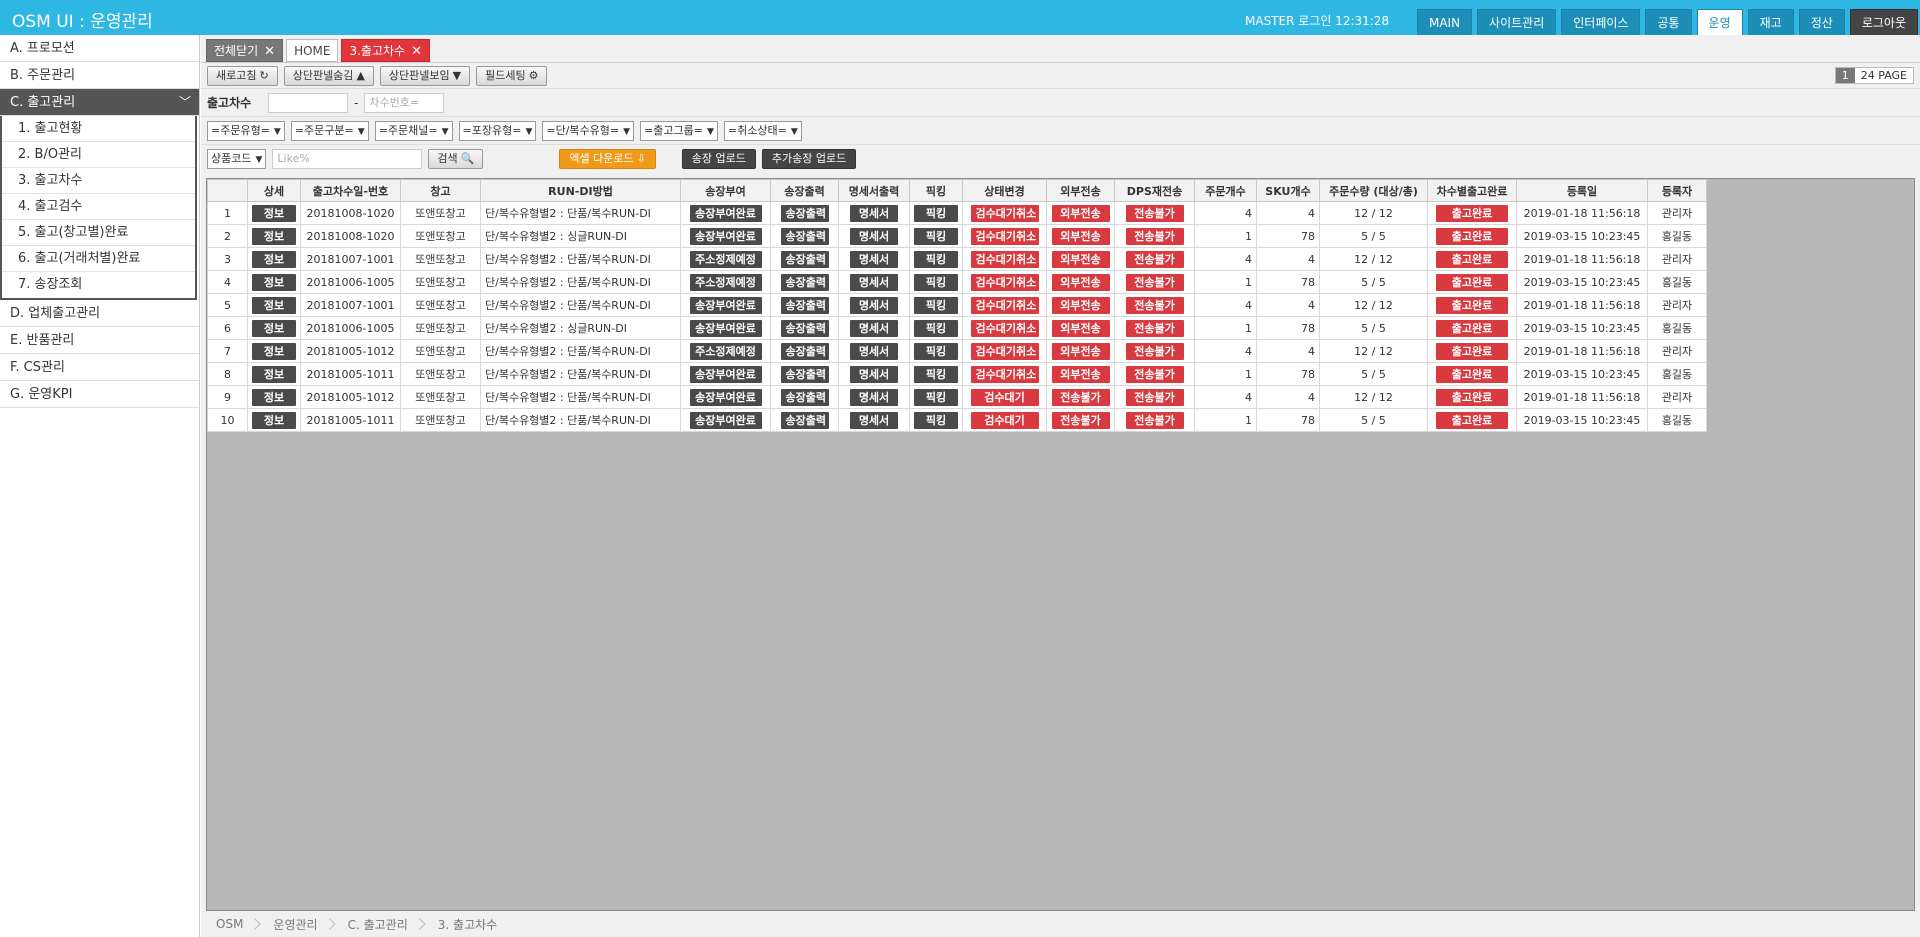 This screenshot has height=937, width=1920. I want to click on sidebar-item: E. 반품관리, so click(99, 340).